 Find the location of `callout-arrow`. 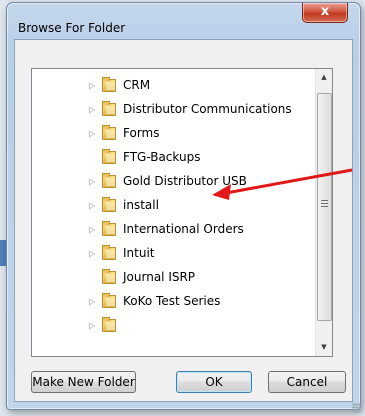

callout-arrow is located at coordinates (282, 184).